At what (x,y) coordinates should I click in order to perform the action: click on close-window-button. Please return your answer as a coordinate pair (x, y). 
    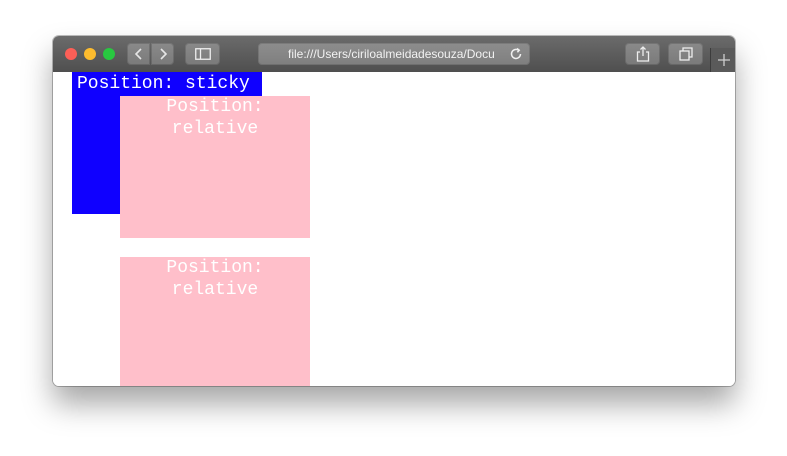
    Looking at the image, I should click on (71, 54).